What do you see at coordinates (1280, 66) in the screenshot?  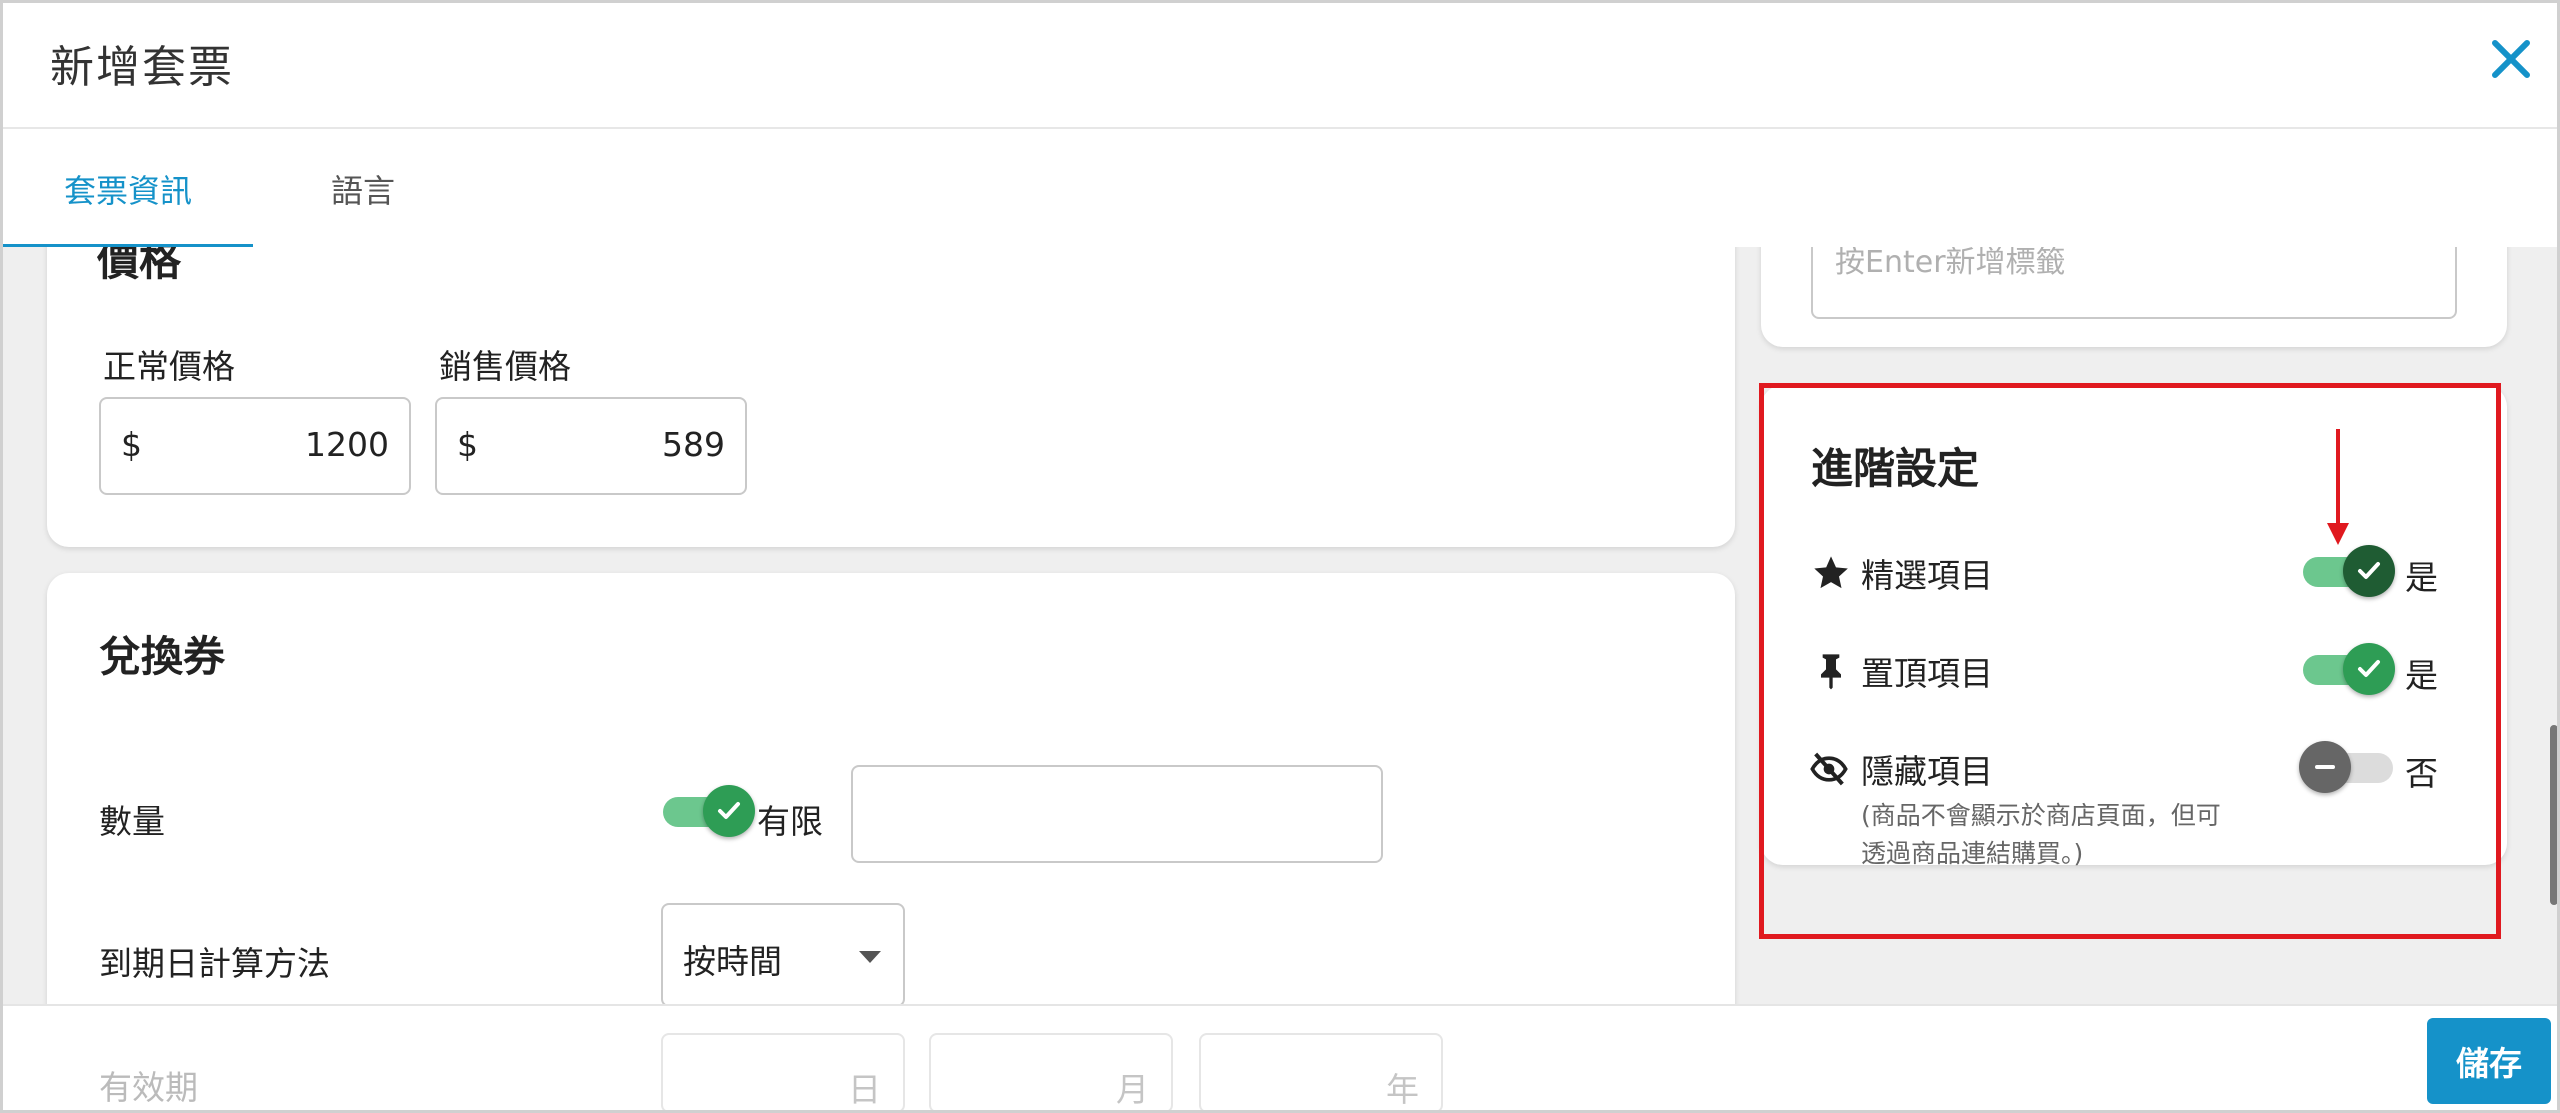 I see `dialog-header: 新增套票` at bounding box center [1280, 66].